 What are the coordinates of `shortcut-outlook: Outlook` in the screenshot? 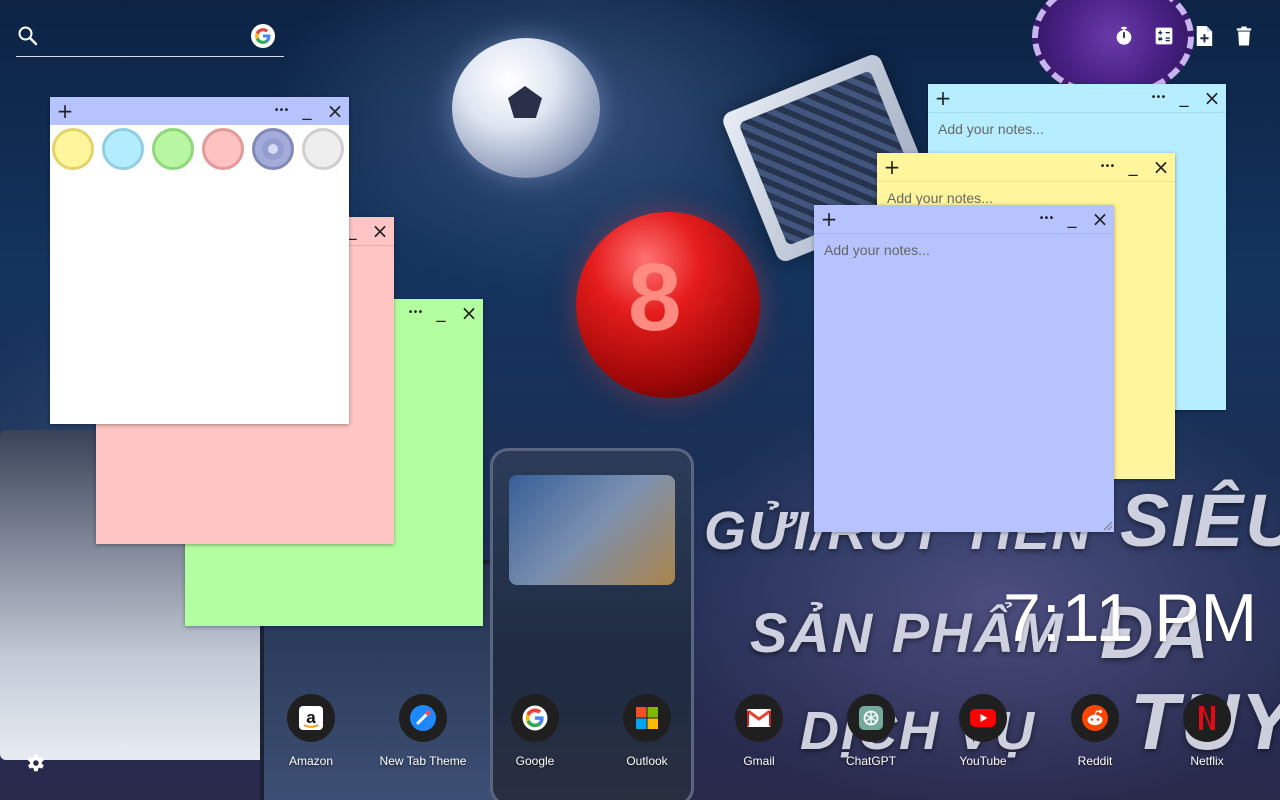 It's located at (647, 734).